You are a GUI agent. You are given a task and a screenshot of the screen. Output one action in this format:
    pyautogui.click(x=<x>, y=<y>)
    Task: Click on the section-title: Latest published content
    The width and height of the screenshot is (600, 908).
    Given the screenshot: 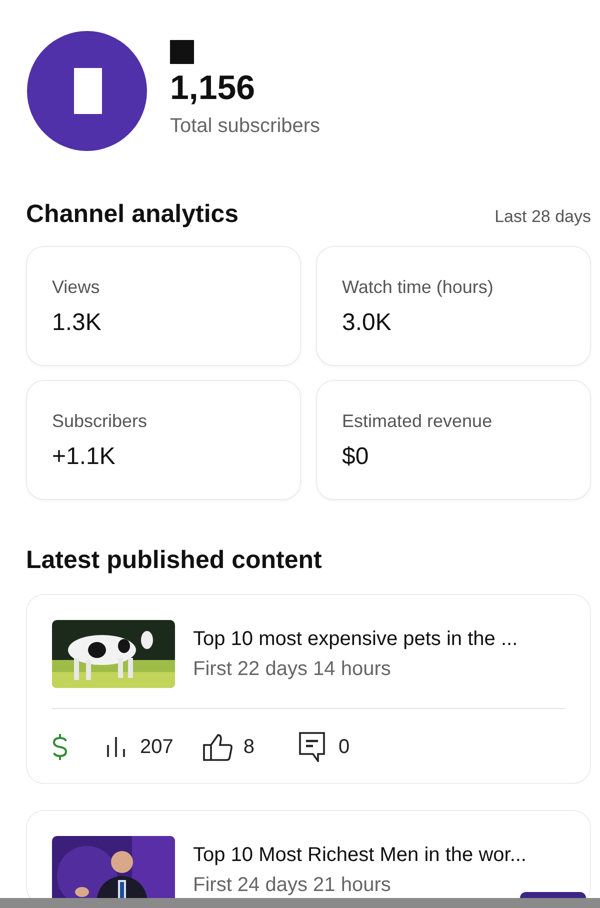 What is the action you would take?
    pyautogui.click(x=174, y=560)
    